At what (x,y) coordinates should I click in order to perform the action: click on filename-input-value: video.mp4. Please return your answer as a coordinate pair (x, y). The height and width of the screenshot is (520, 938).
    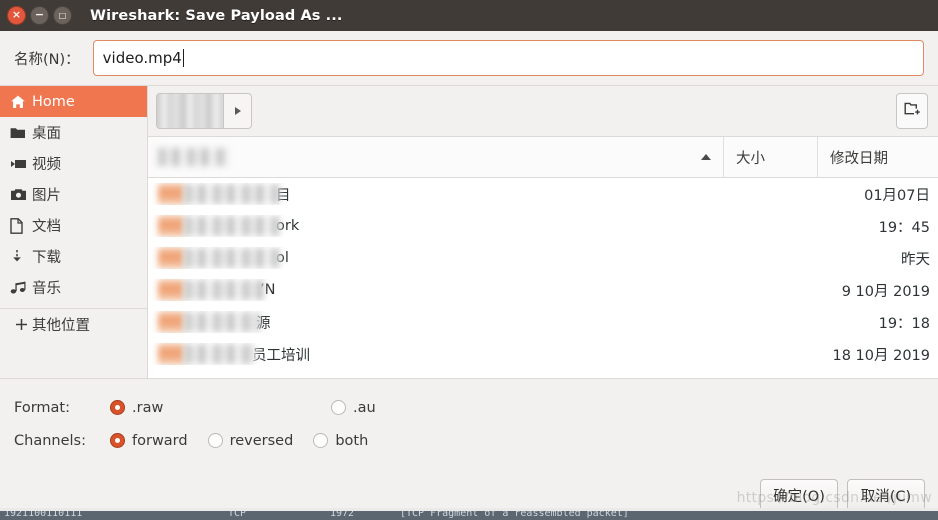
    Looking at the image, I should click on (142, 58).